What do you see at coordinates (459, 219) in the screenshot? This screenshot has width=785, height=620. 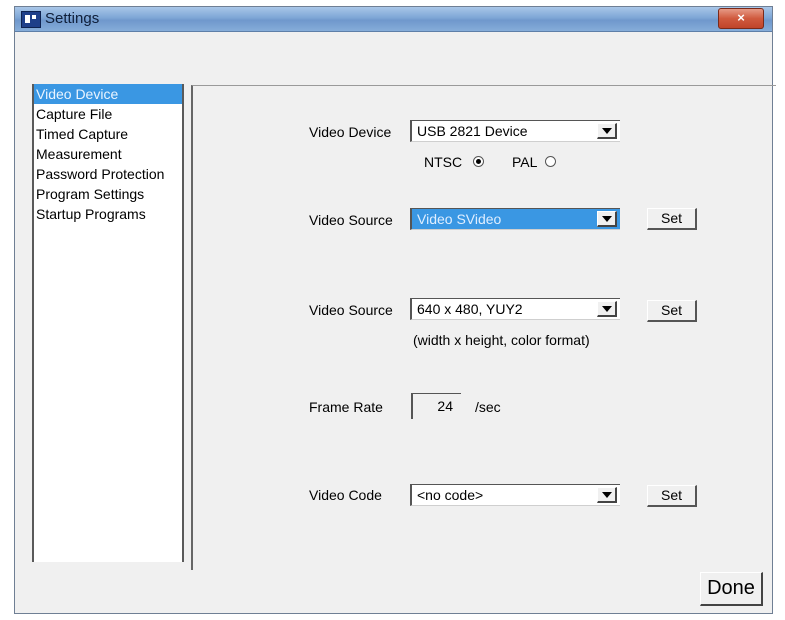 I see `video-source-value: Video SVideo` at bounding box center [459, 219].